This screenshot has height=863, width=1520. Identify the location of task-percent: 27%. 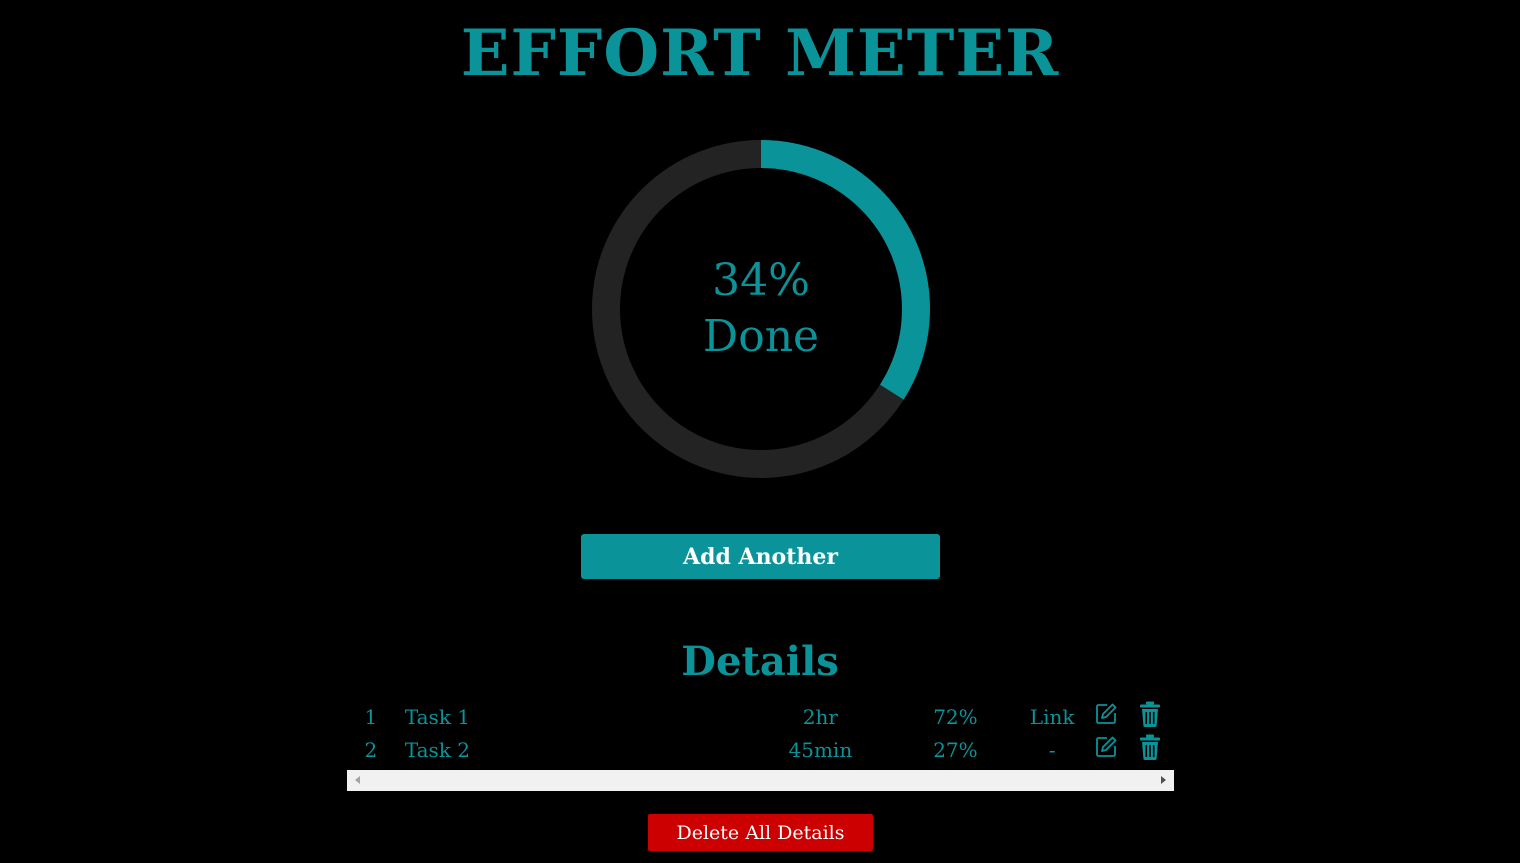
(955, 749).